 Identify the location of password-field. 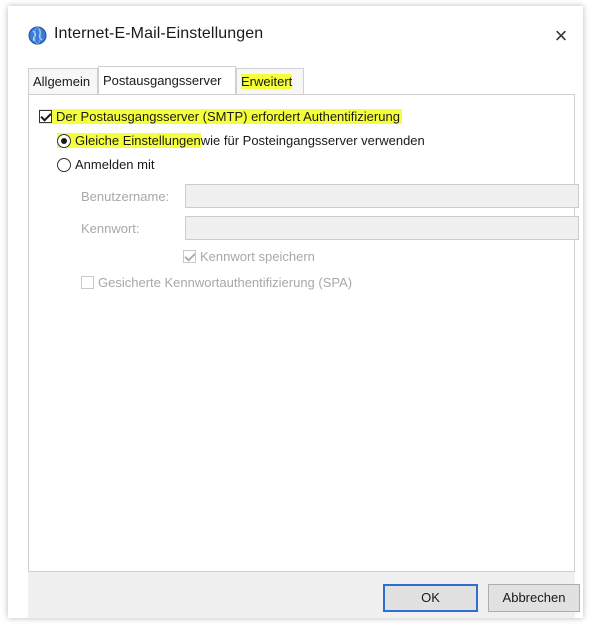
(382, 228).